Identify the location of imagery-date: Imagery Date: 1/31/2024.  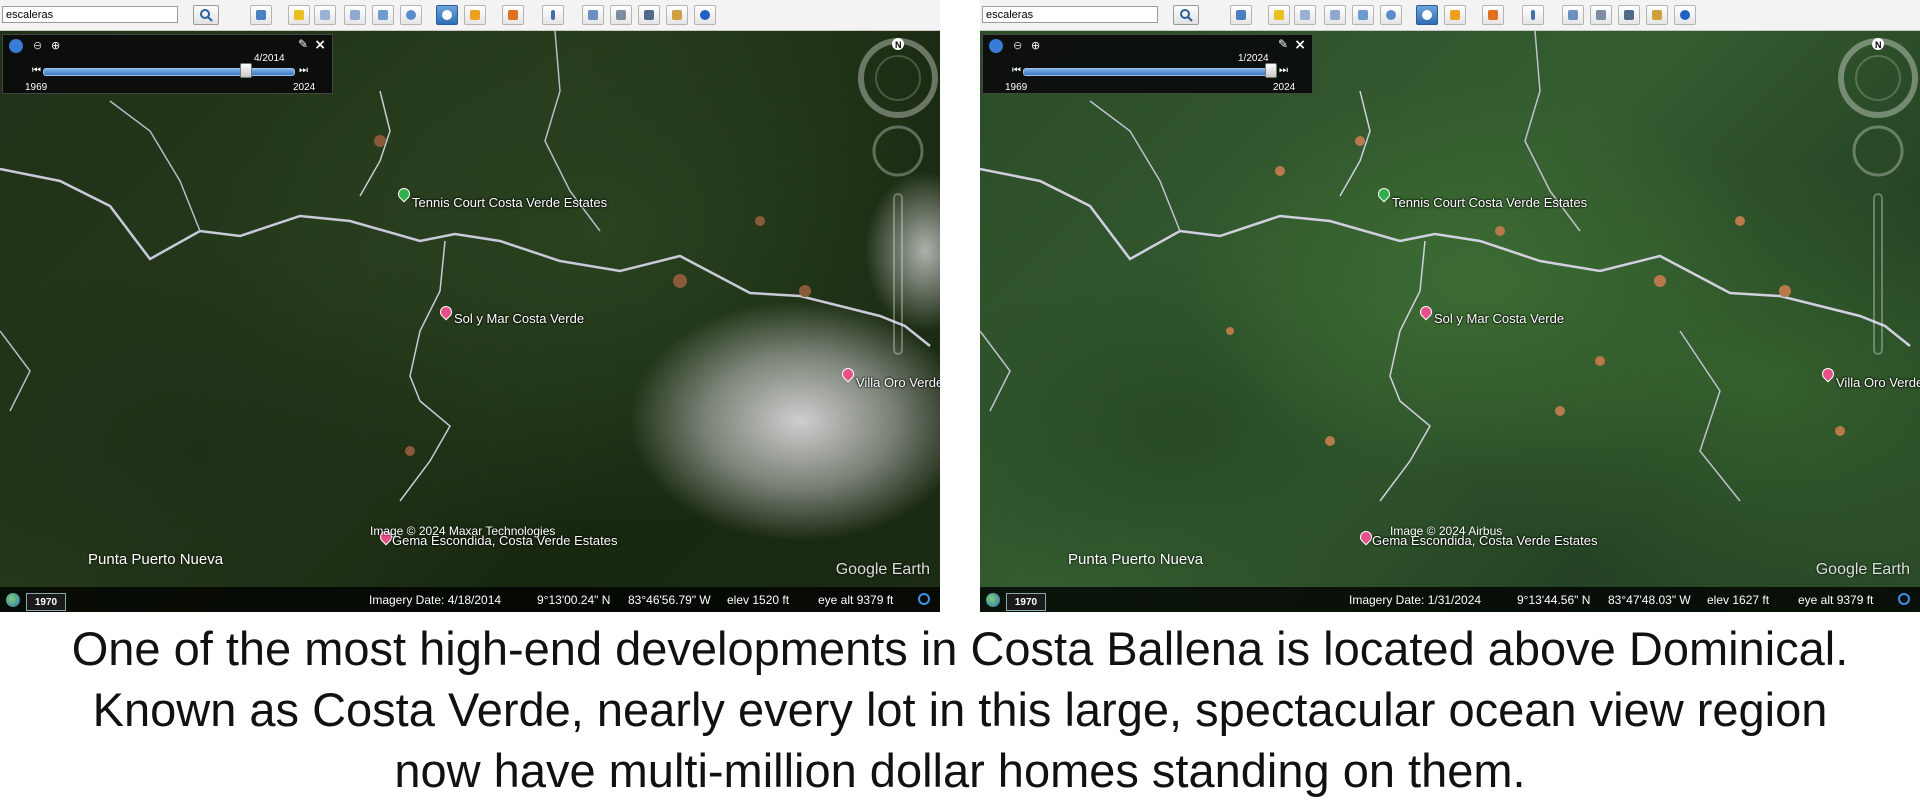
(1415, 600).